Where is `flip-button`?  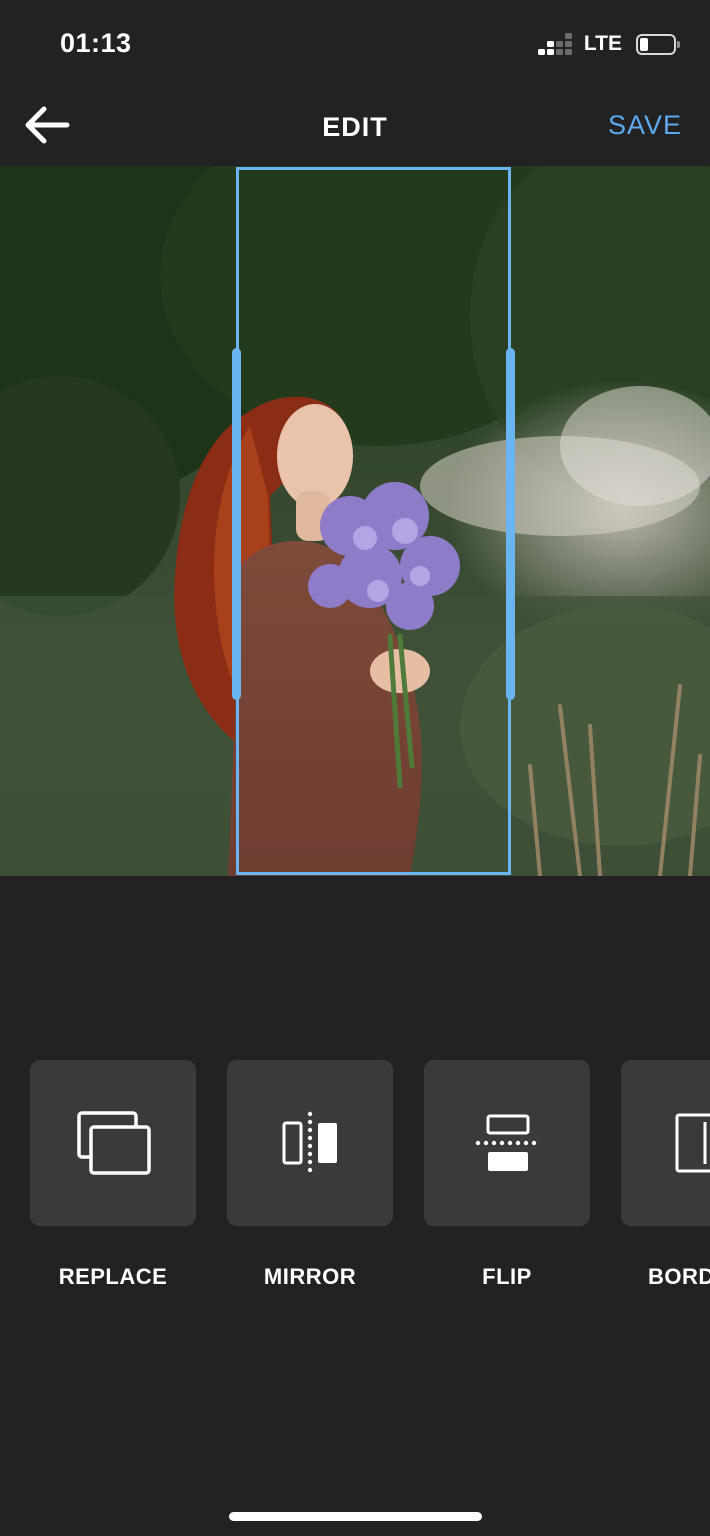
flip-button is located at coordinates (507, 1143).